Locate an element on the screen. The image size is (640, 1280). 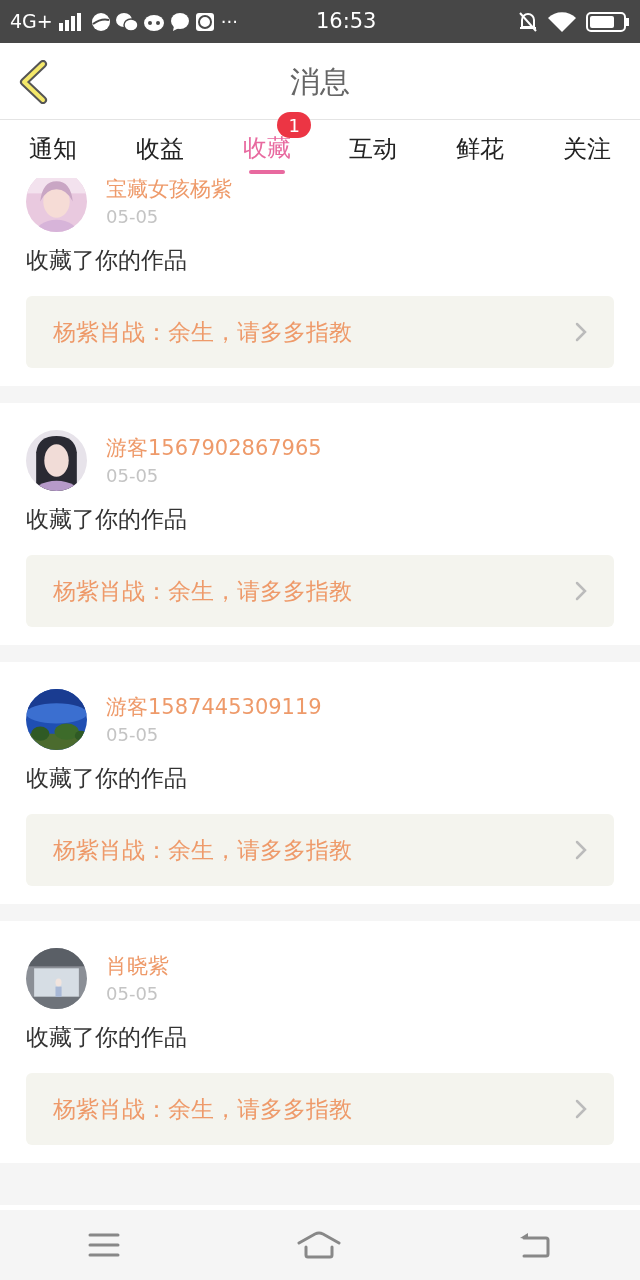
tab-indicator is located at coordinates (266, 172).